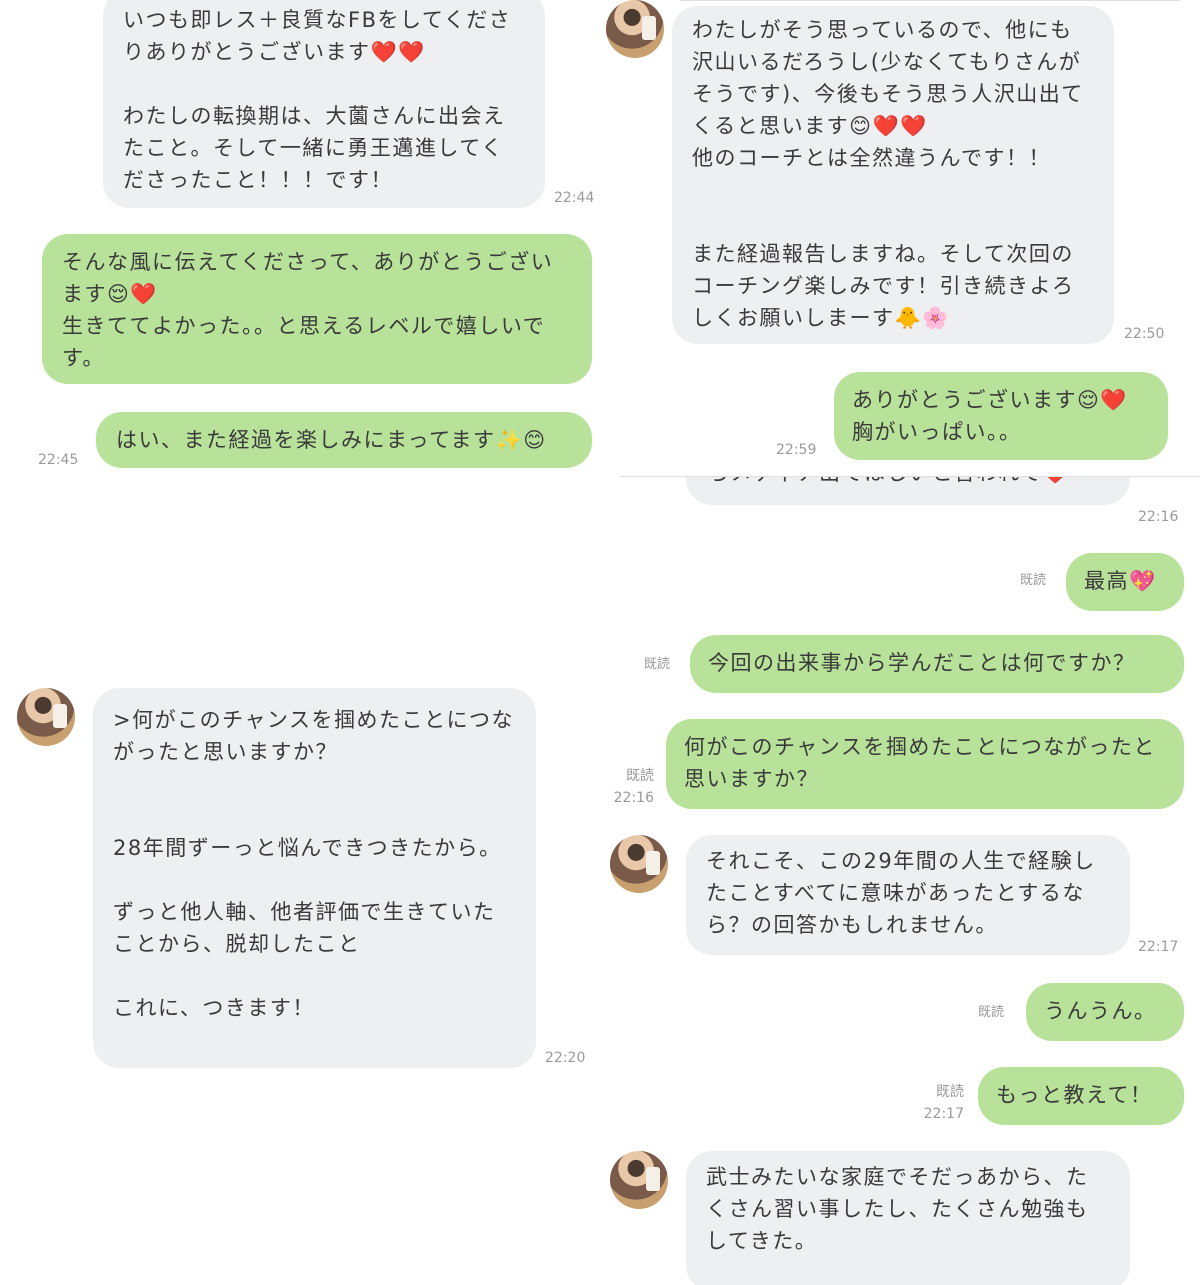 This screenshot has height=1285, width=1200. I want to click on message-time: 22:45, so click(58, 460).